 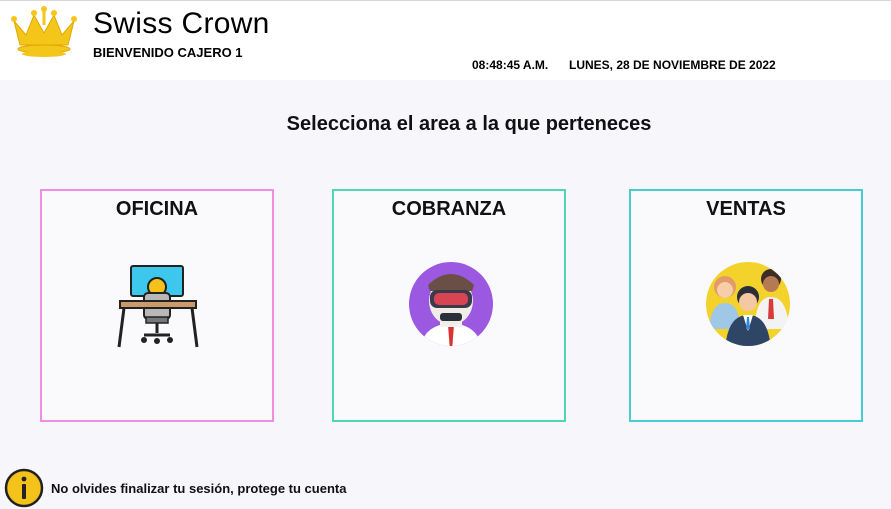 I want to click on app-title: Swiss Crown, so click(x=181, y=23).